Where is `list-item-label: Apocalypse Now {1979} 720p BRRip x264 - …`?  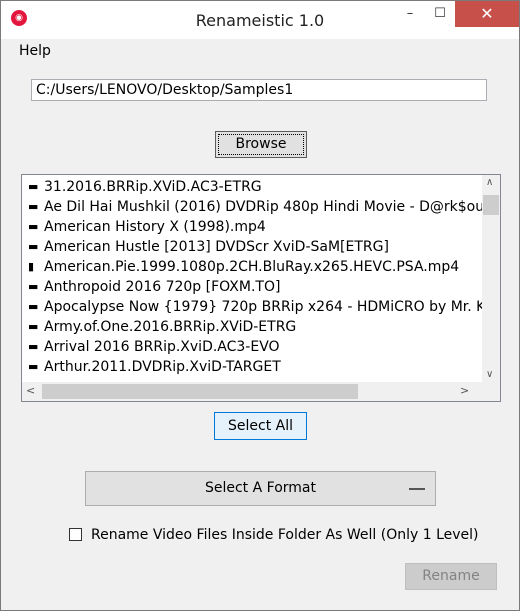 list-item-label: Apocalypse Now {1979} 720p BRRip x264 - … is located at coordinates (263, 307).